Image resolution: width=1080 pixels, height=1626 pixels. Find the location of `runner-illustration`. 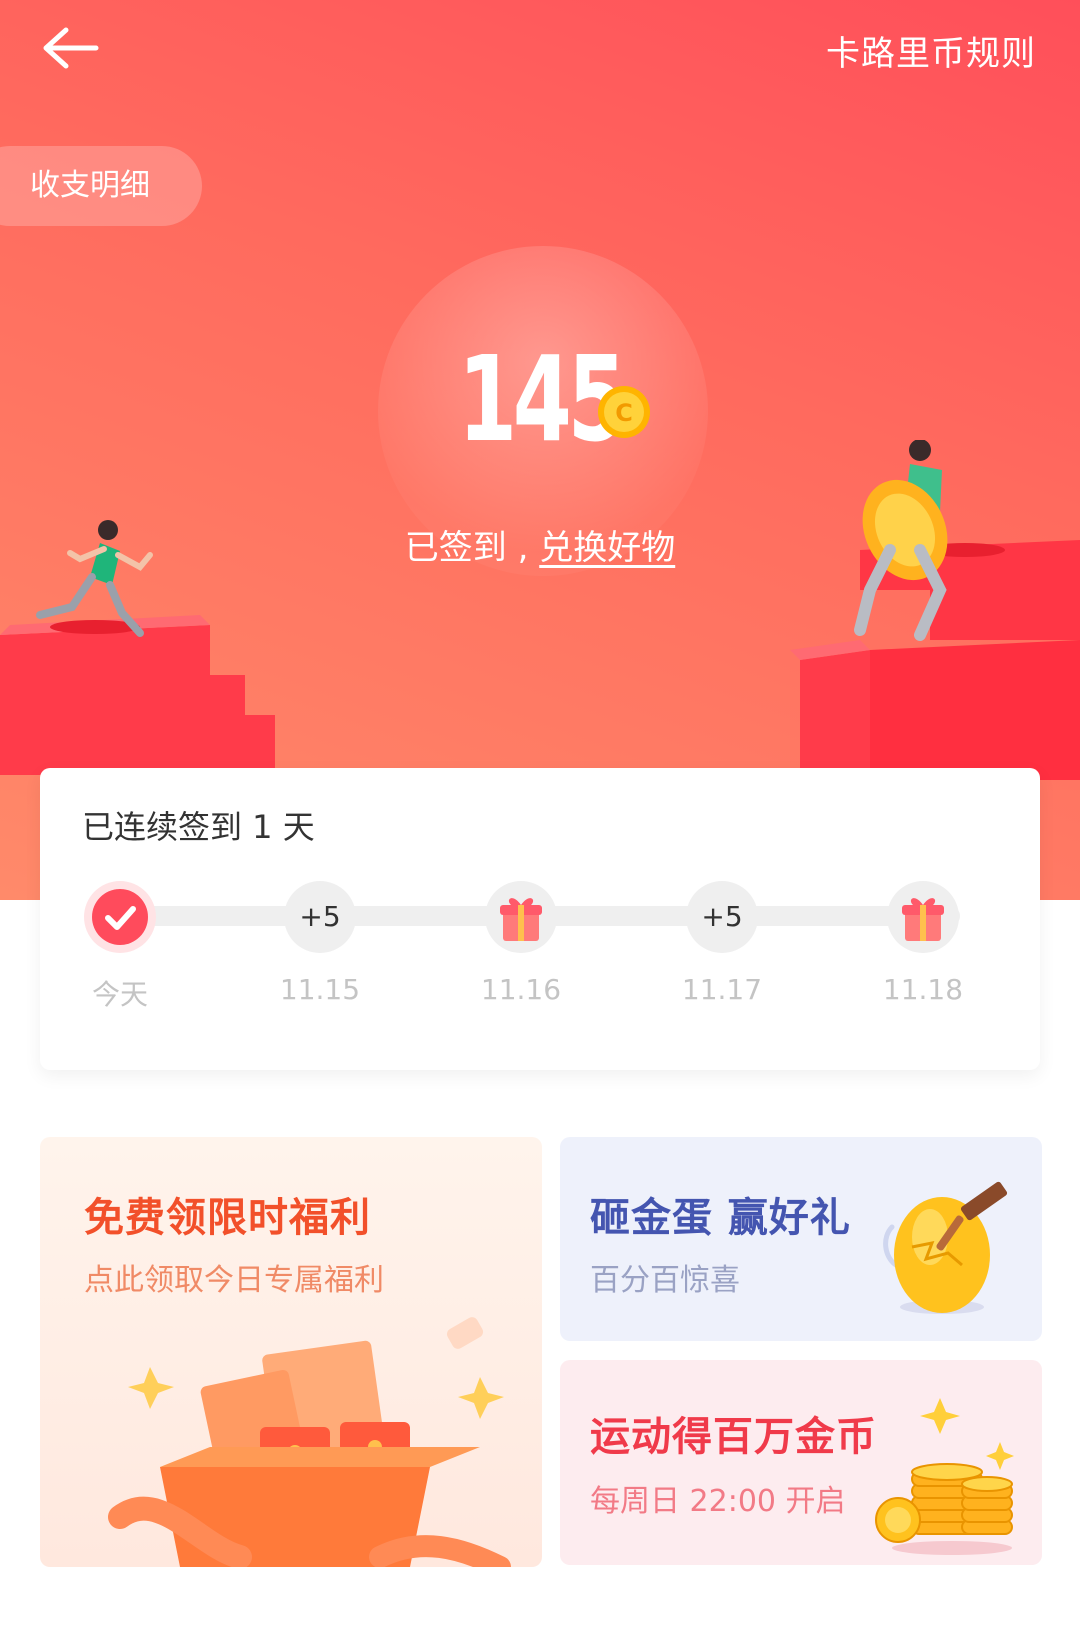

runner-illustration is located at coordinates (137, 647).